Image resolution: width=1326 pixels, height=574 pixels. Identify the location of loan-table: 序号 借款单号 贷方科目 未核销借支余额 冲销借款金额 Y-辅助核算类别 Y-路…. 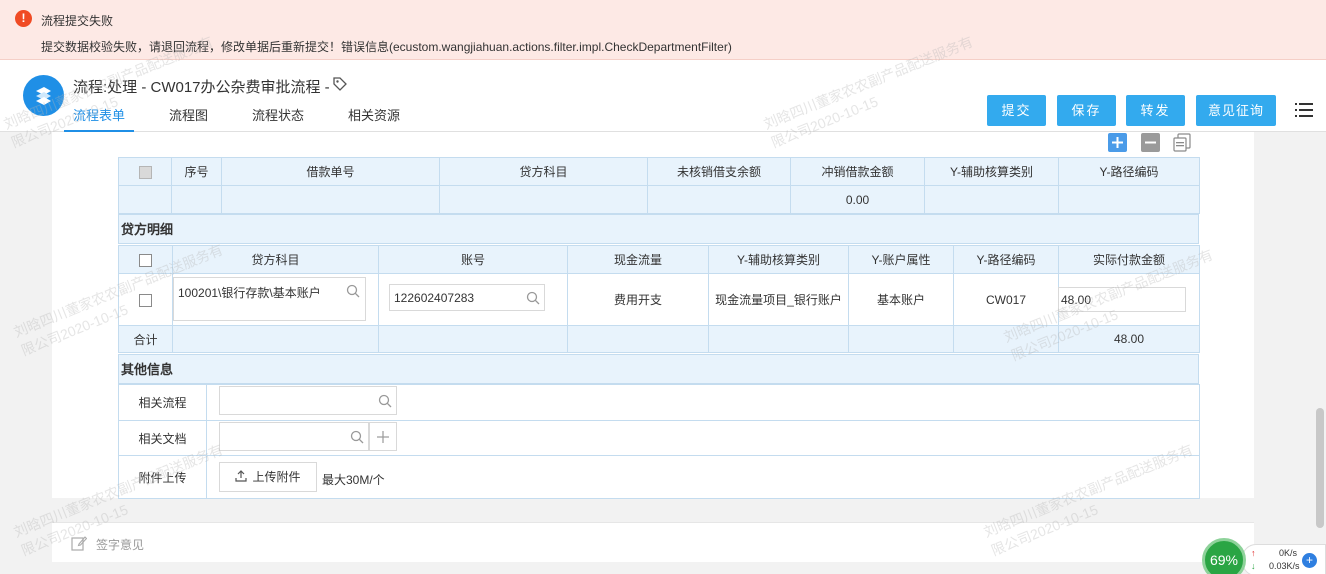
(659, 185).